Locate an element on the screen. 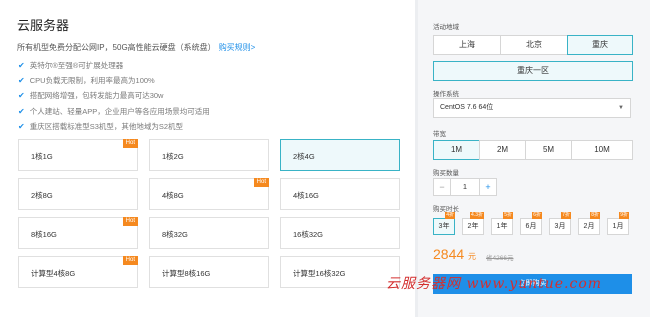  feature-item: ✔ 个人建站、轻量APP，企业用户等各应用场景均可适用 is located at coordinates (114, 111).